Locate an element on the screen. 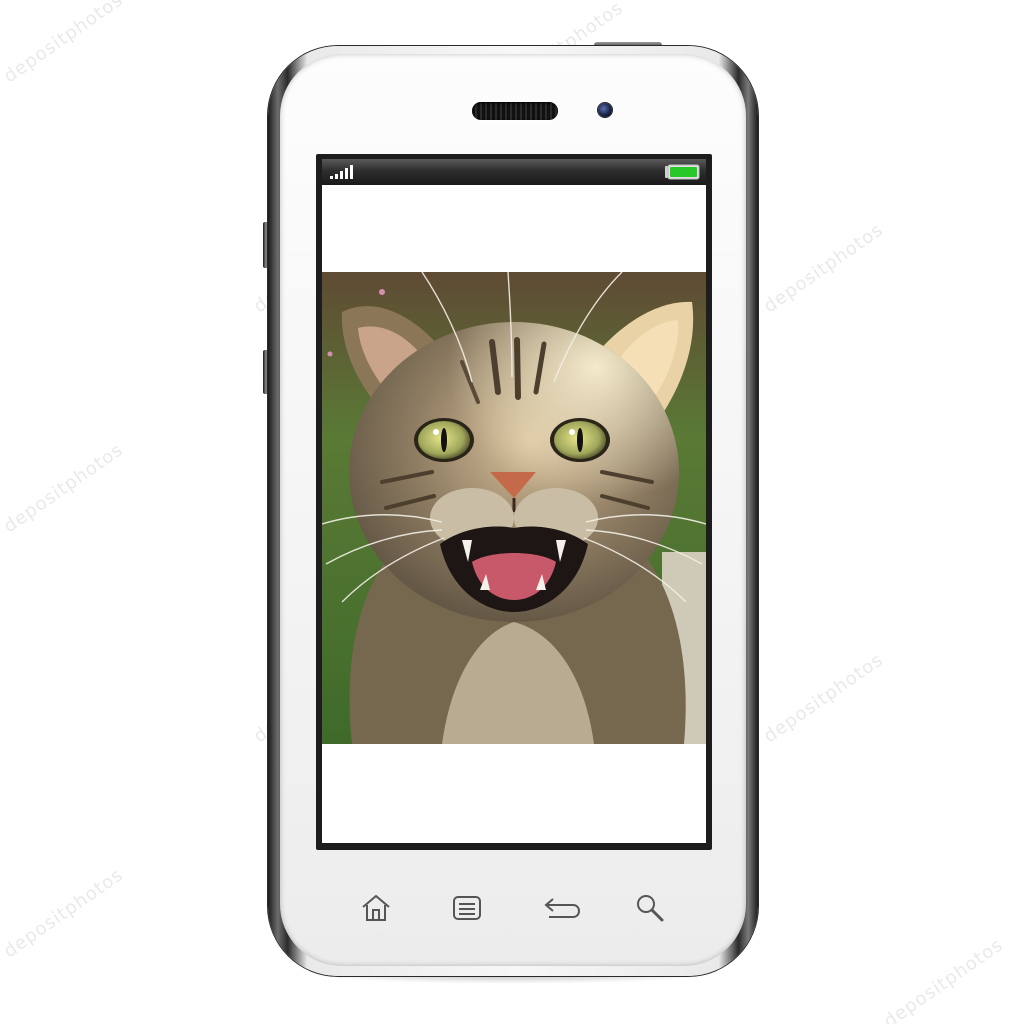 The width and height of the screenshot is (1024, 1024). back-button is located at coordinates (562, 908).